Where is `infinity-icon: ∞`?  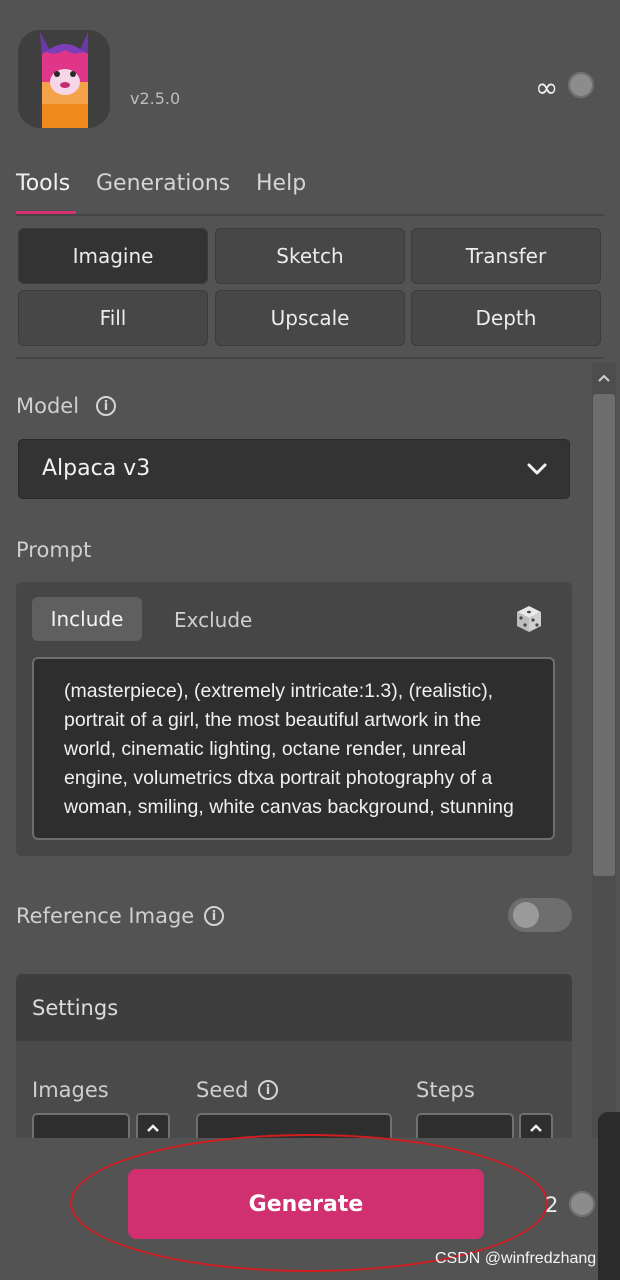 infinity-icon: ∞ is located at coordinates (546, 88).